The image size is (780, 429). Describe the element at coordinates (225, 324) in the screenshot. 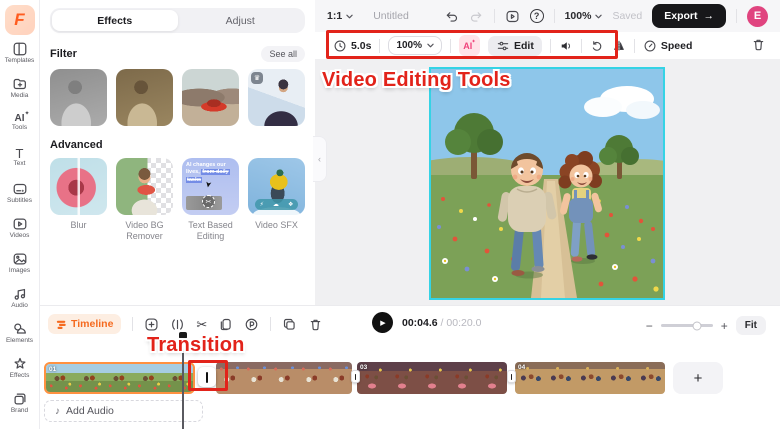

I see `duplicate-button` at that location.